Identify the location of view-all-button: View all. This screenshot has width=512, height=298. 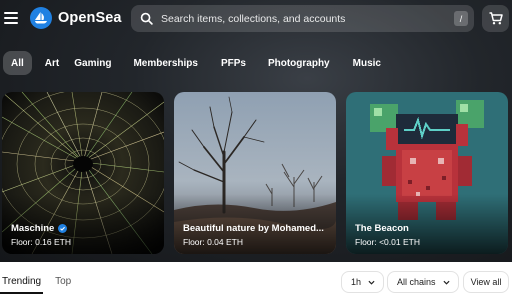
(486, 282).